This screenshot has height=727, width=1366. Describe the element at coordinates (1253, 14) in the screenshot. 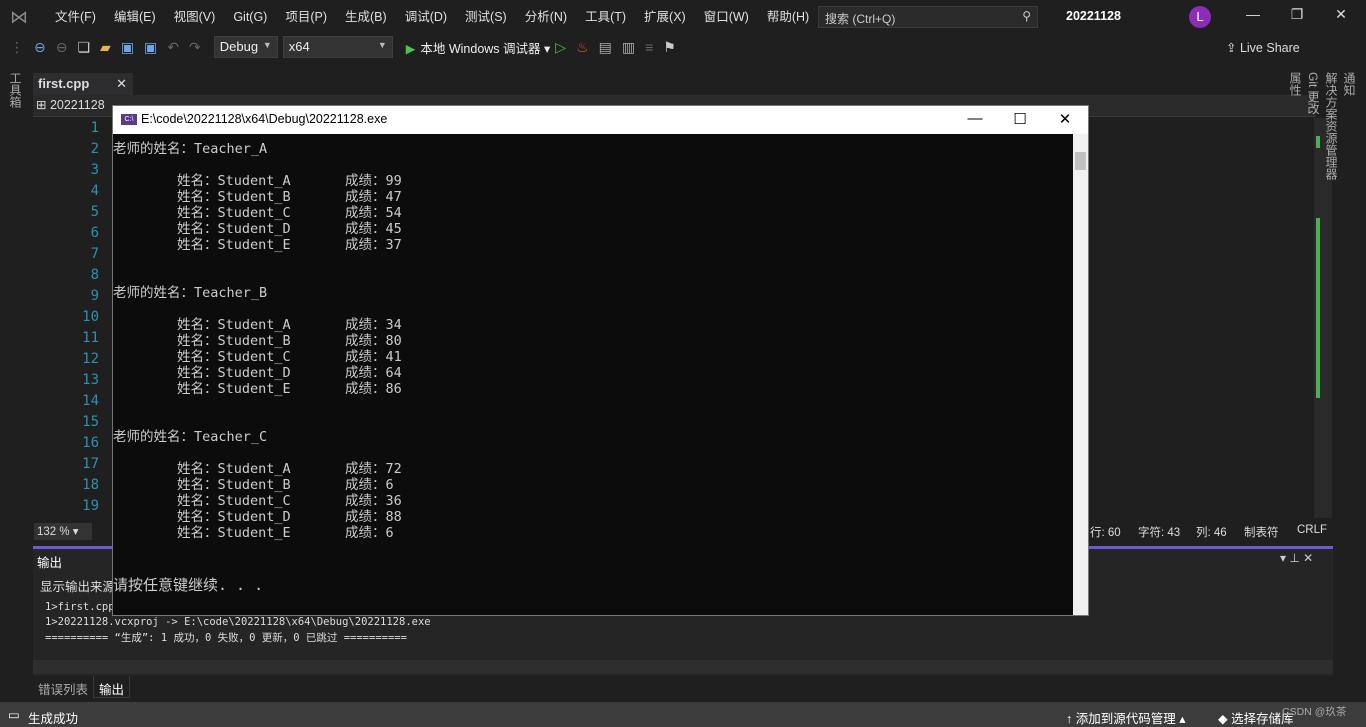

I see `minimize-button: —` at that location.